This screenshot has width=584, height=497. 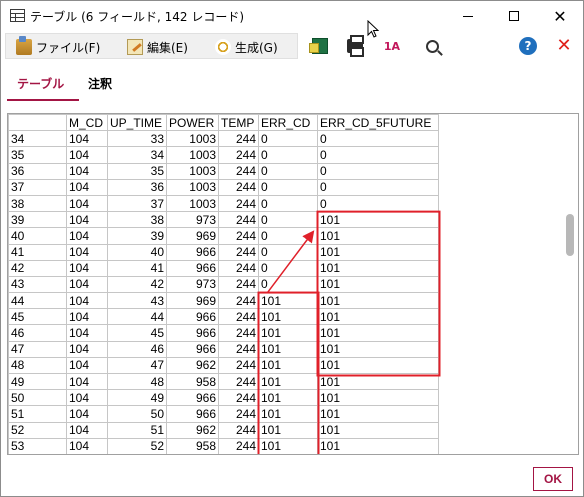 I want to click on table-cell: 47, so click(x=137, y=365).